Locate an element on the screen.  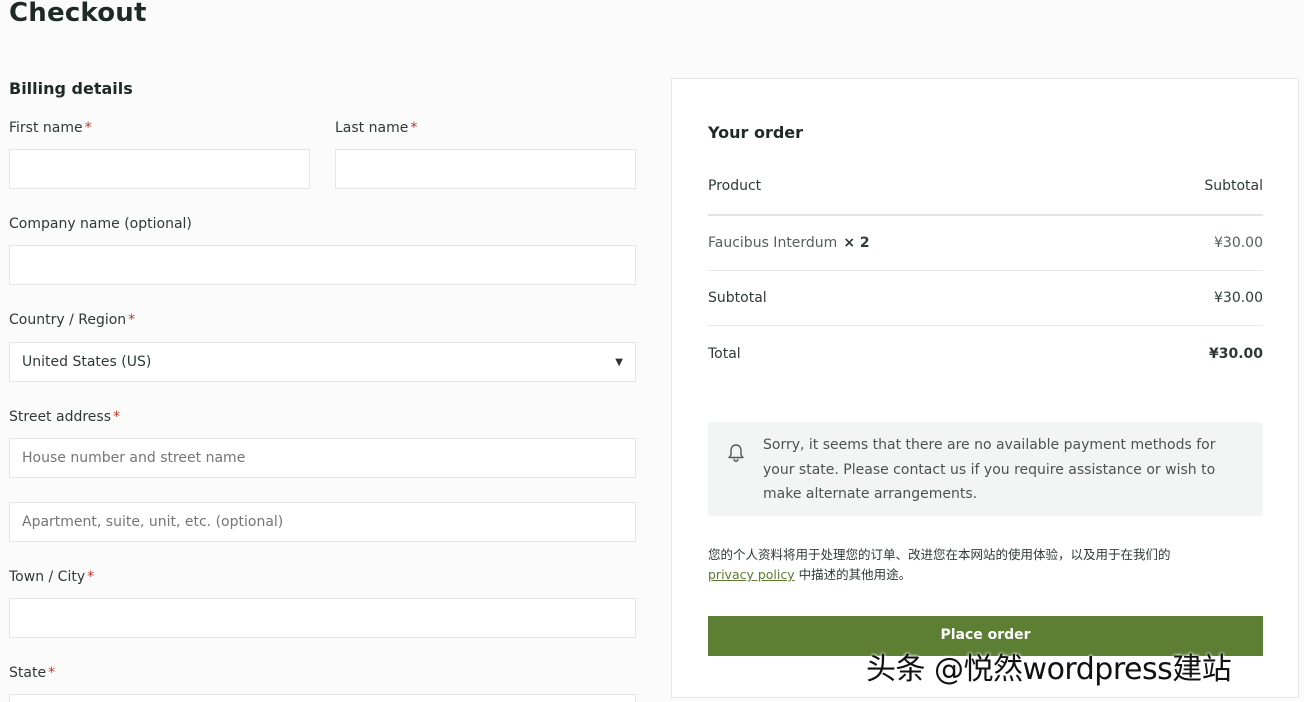
order-heading: Your order is located at coordinates (756, 132).